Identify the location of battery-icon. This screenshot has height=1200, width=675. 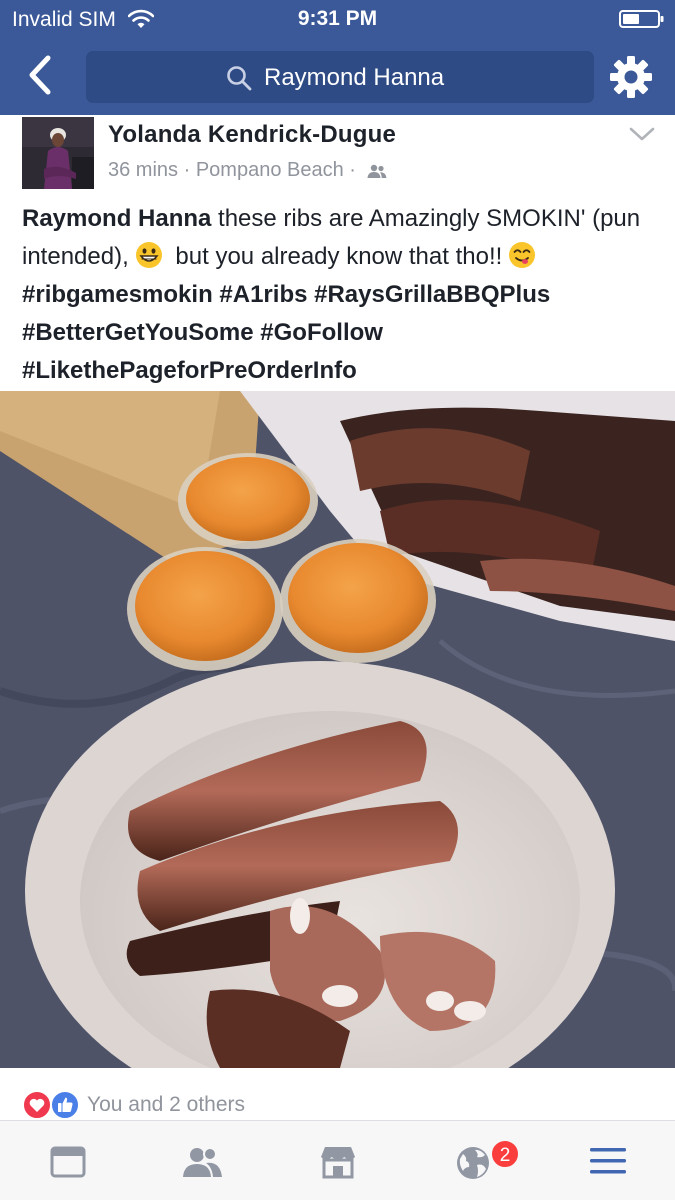
(641, 19).